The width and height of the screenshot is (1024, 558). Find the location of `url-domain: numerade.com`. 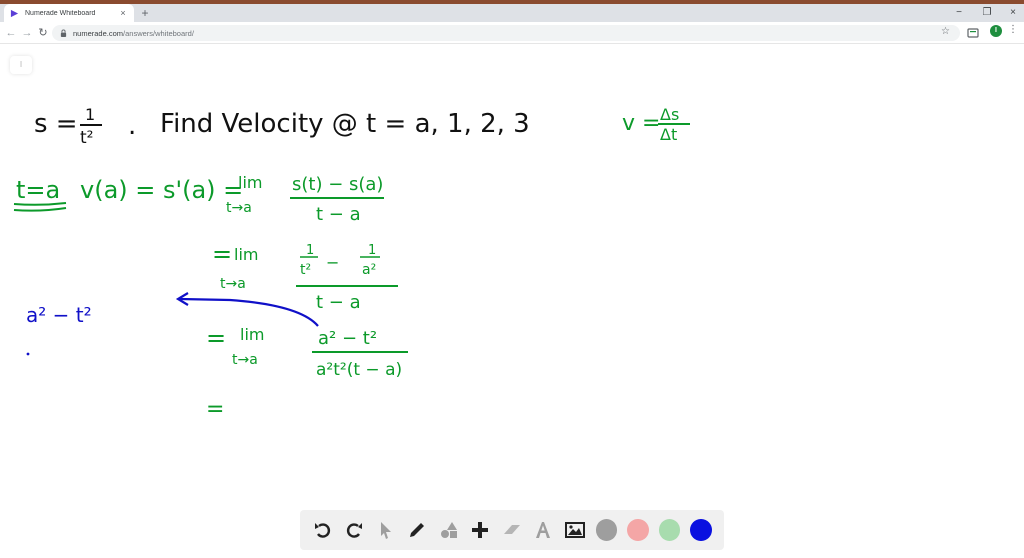

url-domain: numerade.com is located at coordinates (98, 33).